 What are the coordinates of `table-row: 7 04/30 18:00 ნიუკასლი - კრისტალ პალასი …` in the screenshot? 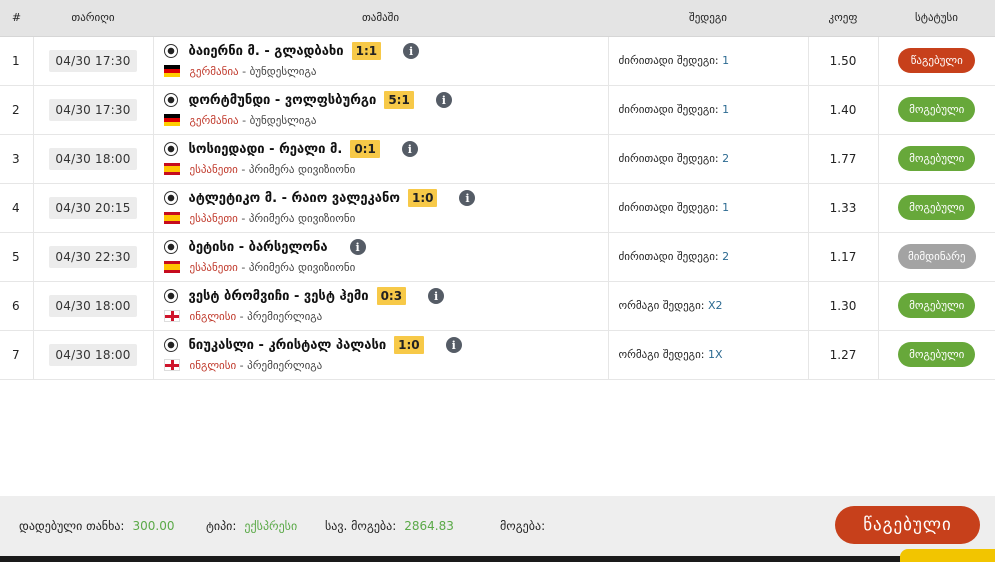 It's located at (497, 355).